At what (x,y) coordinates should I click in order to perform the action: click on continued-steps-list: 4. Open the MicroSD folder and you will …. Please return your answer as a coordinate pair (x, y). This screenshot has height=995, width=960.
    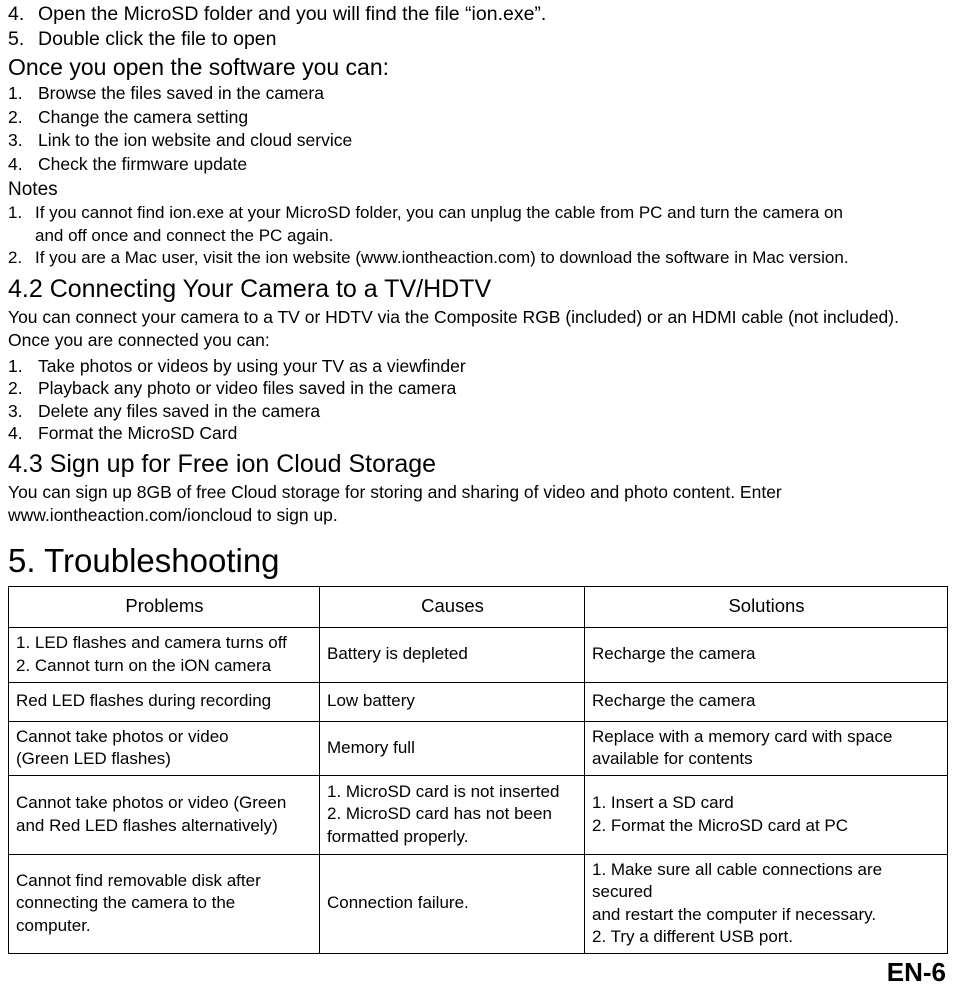
    Looking at the image, I should click on (484, 27).